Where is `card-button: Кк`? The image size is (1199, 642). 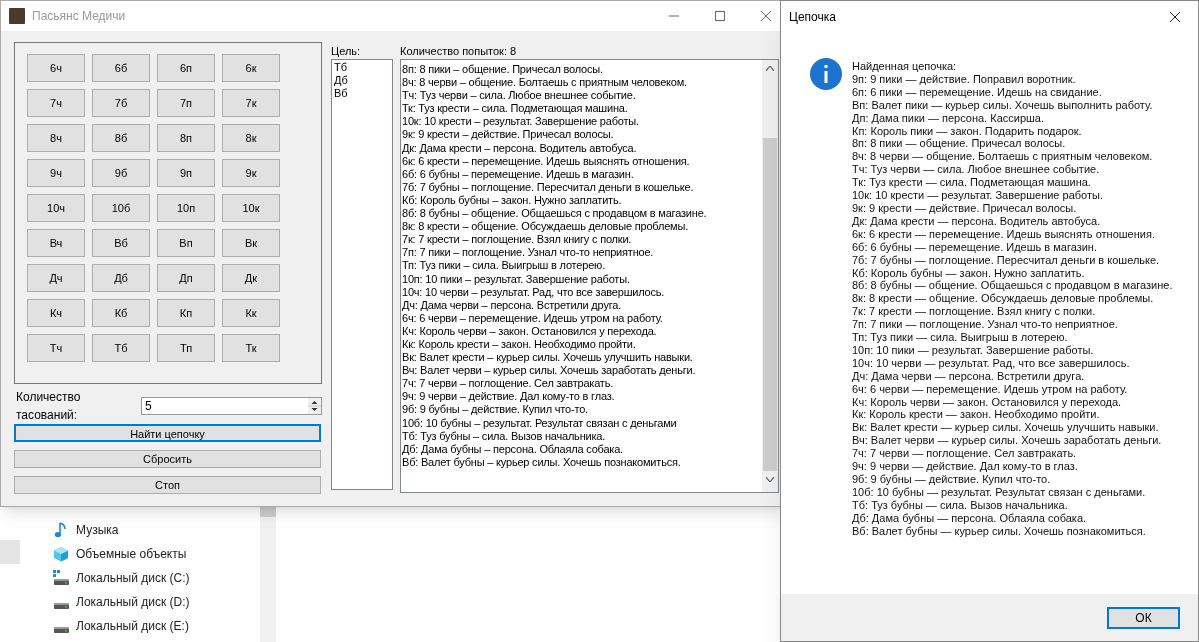 card-button: Кк is located at coordinates (251, 313).